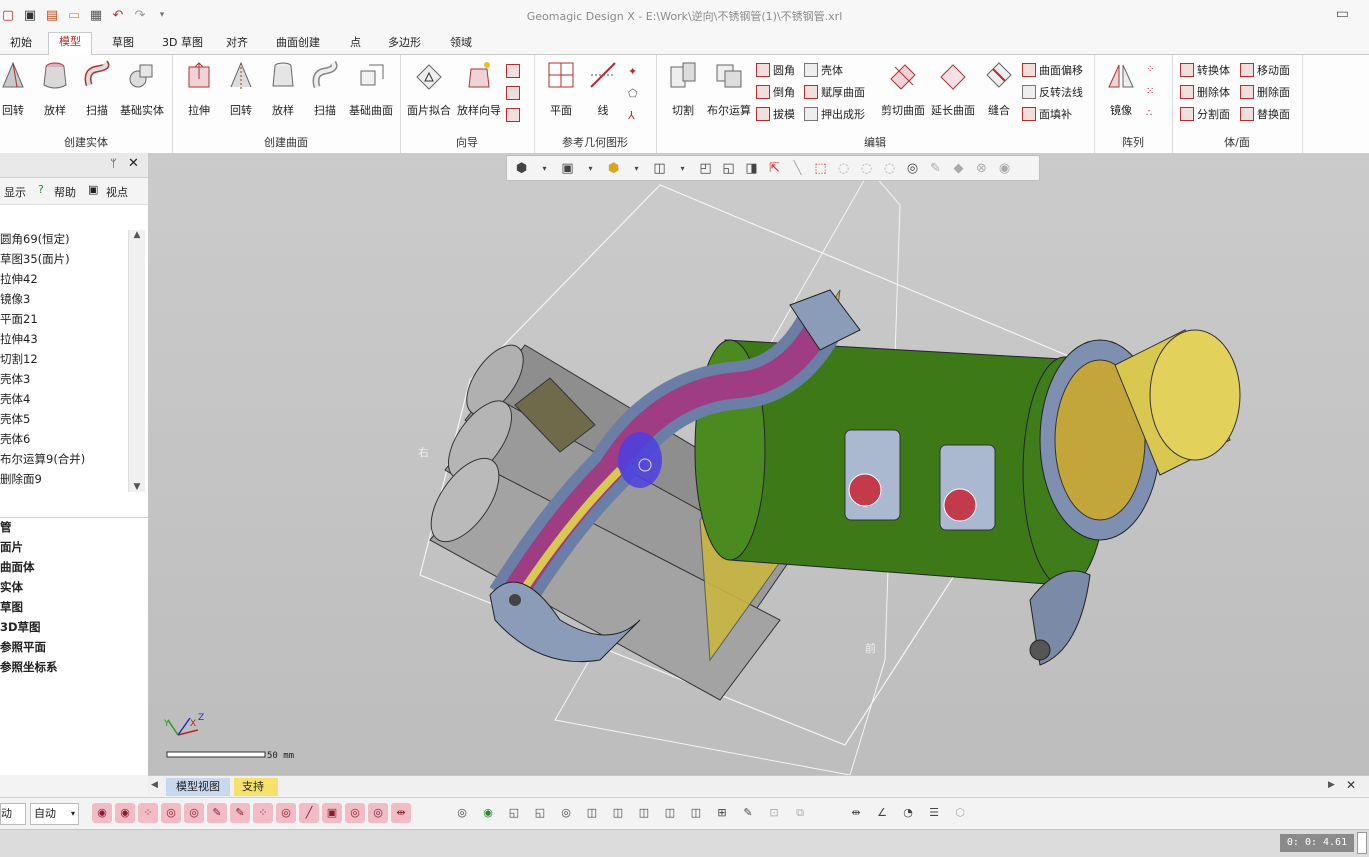  What do you see at coordinates (1152, 92) in the screenshot?
I see `circular-pattern-button: ⁙` at bounding box center [1152, 92].